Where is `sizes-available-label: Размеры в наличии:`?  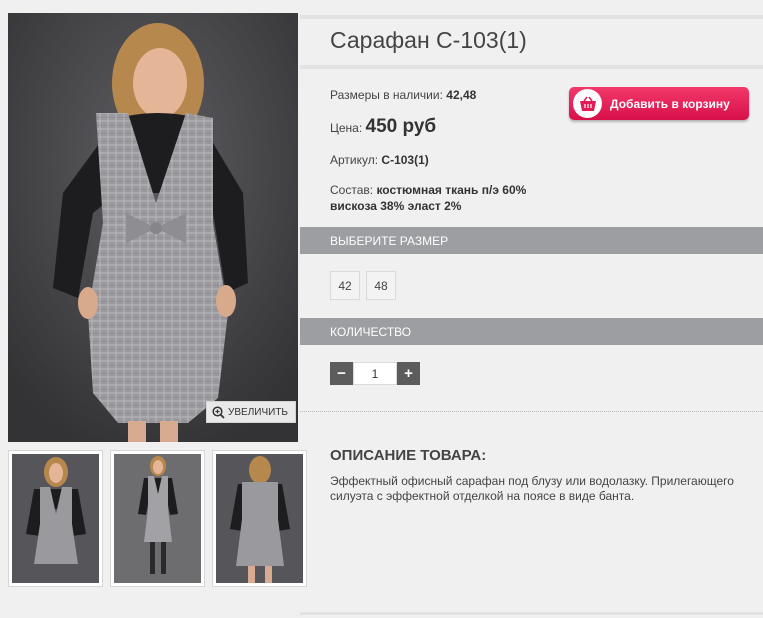 sizes-available-label: Размеры в наличии: is located at coordinates (386, 95).